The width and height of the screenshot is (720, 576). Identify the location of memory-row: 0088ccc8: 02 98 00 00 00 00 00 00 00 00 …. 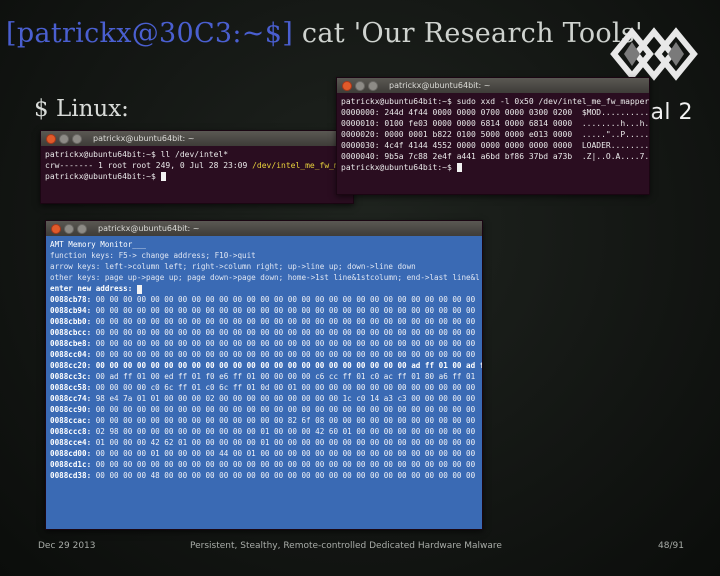
(264, 431).